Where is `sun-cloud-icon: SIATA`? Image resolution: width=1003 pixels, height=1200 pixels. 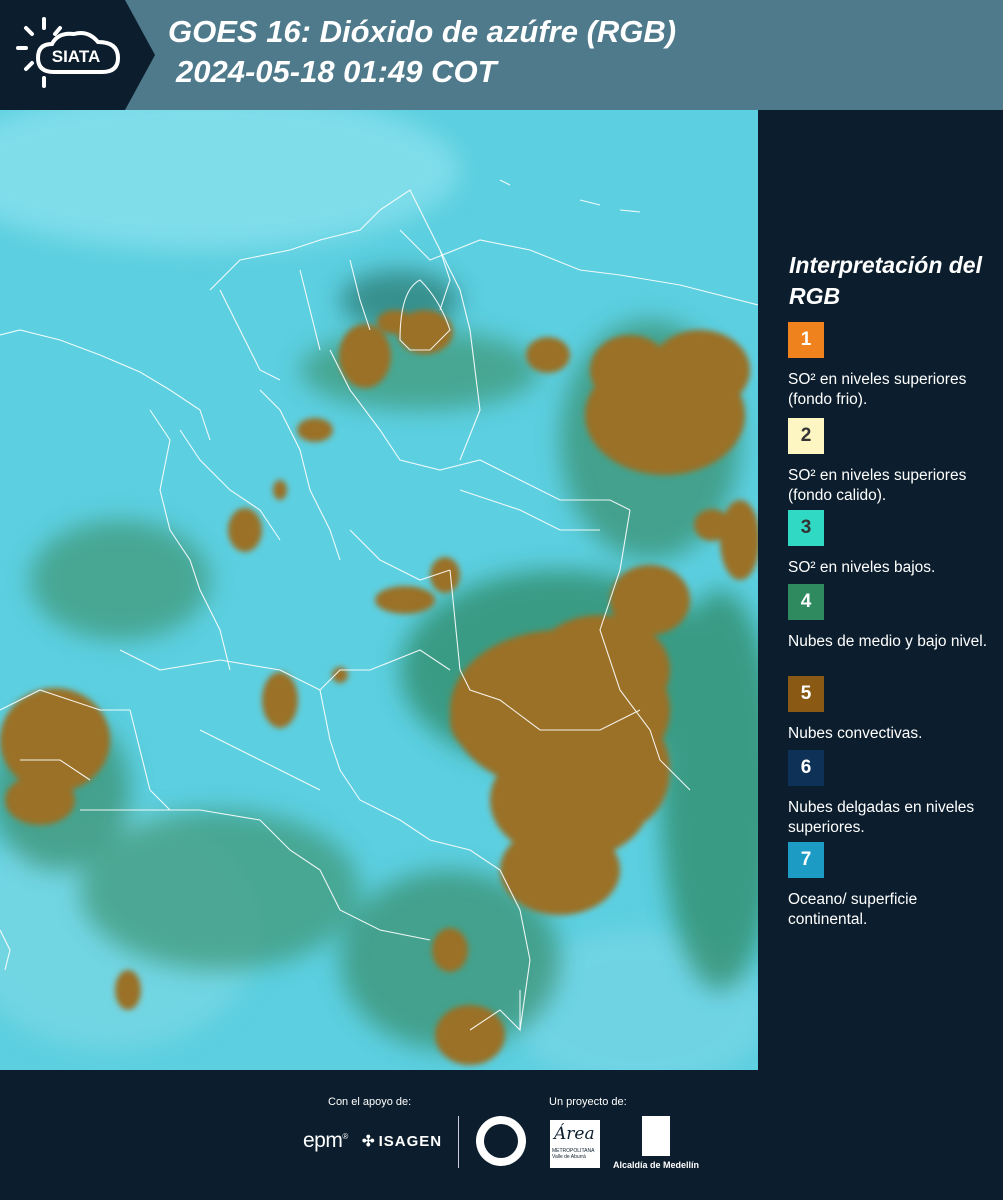
sun-cloud-icon: SIATA is located at coordinates (68, 52).